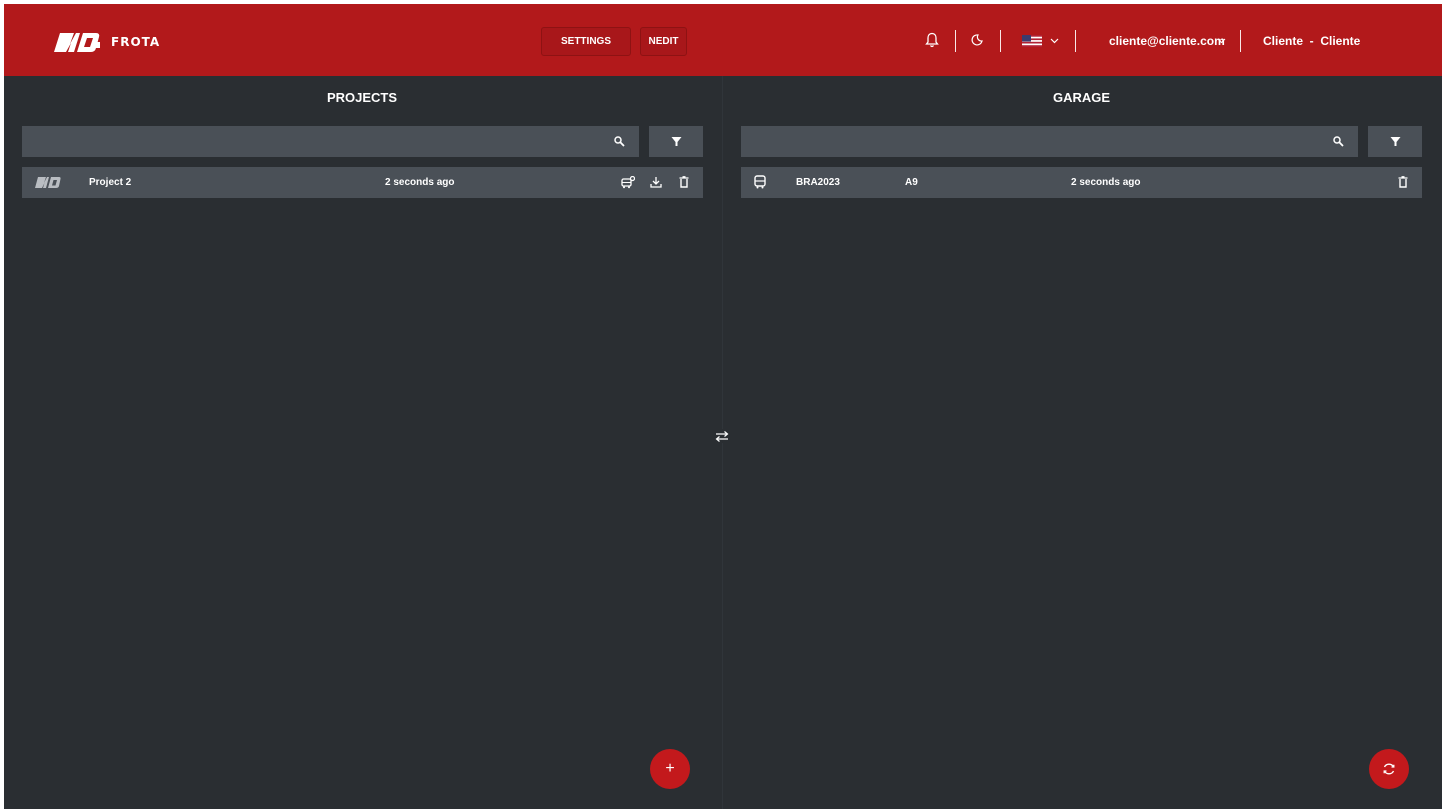 The width and height of the screenshot is (1449, 809). Describe the element at coordinates (330, 141) in the screenshot. I see `projects-search-input` at that location.